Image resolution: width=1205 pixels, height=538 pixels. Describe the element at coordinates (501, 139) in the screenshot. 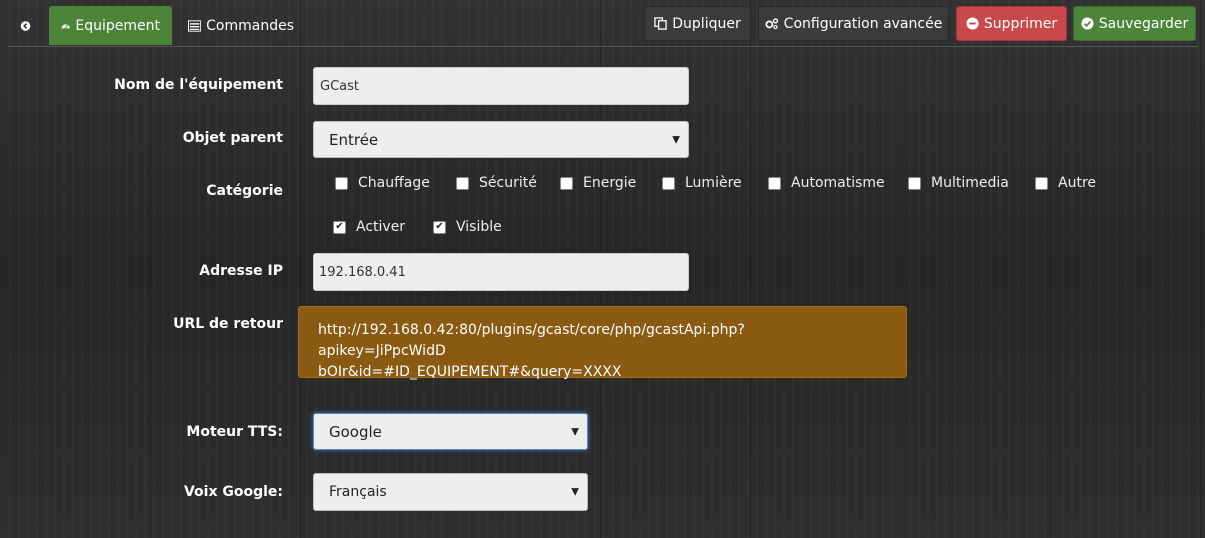

I see `parent-select: Entrée ▼` at that location.